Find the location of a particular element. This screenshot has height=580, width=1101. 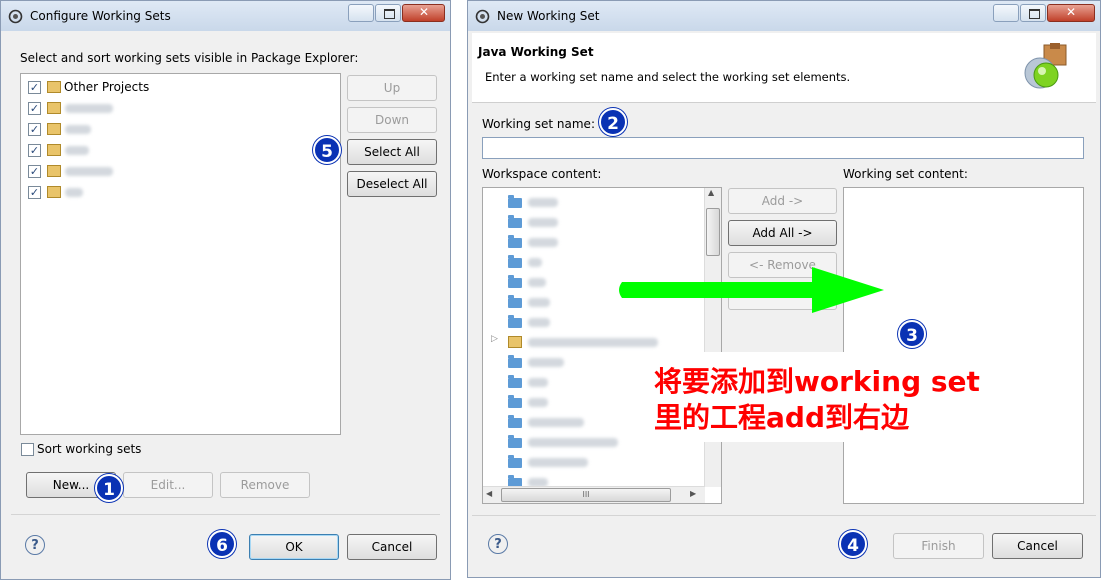

header-title: Java Working Set is located at coordinates (536, 52).